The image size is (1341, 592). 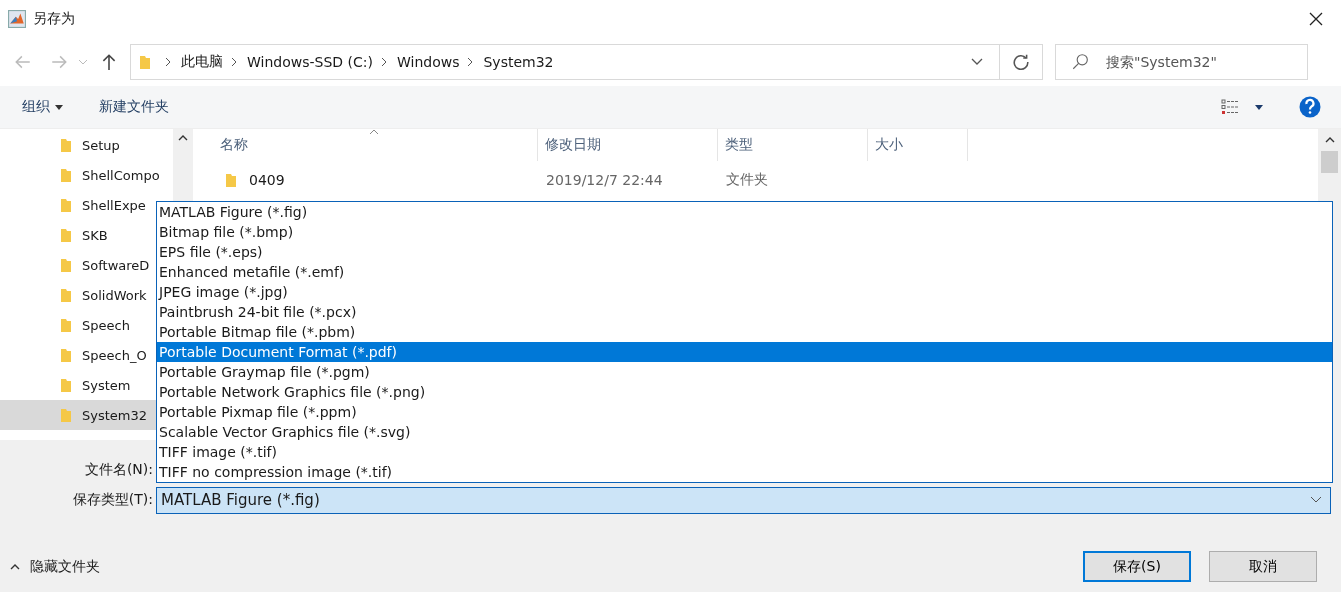 I want to click on folder-tree-item: ShellExpe, so click(x=78, y=205).